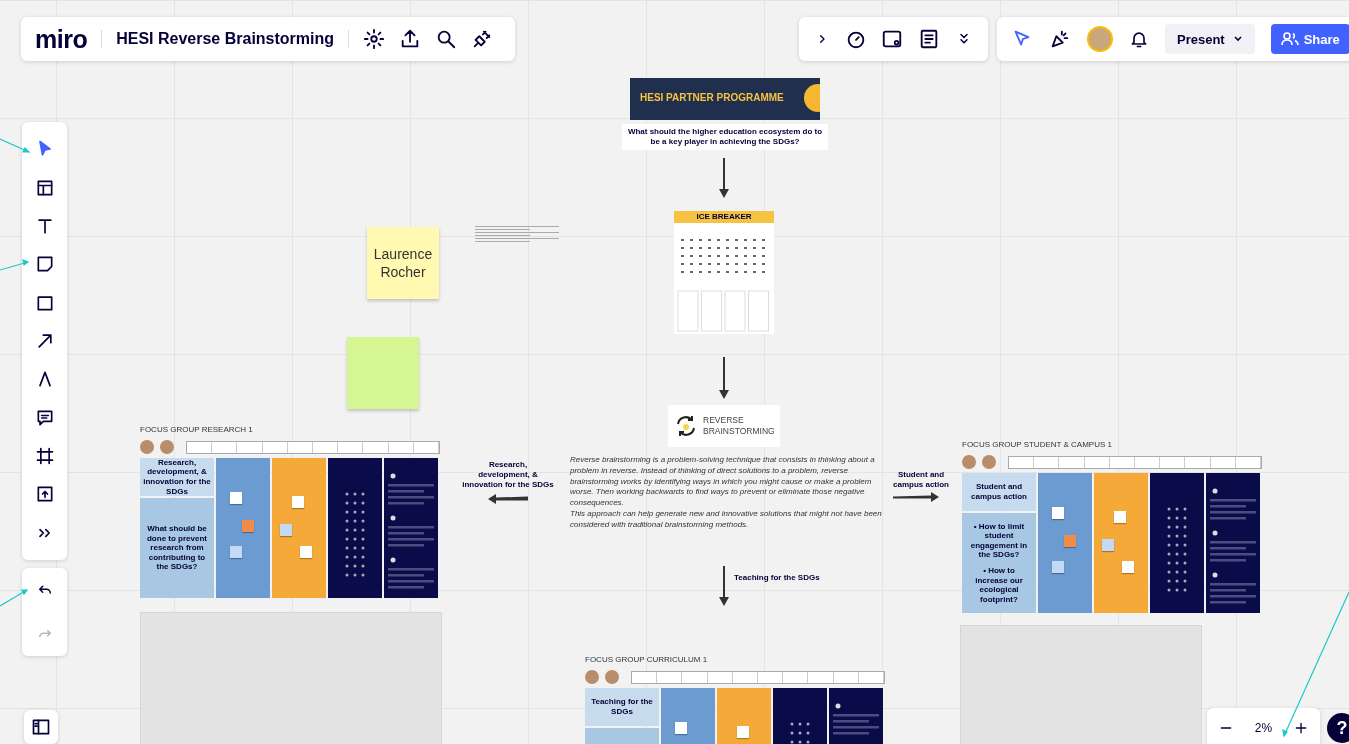  What do you see at coordinates (777, 578) in the screenshot?
I see `arrow-label: Teaching for the SDGs` at bounding box center [777, 578].